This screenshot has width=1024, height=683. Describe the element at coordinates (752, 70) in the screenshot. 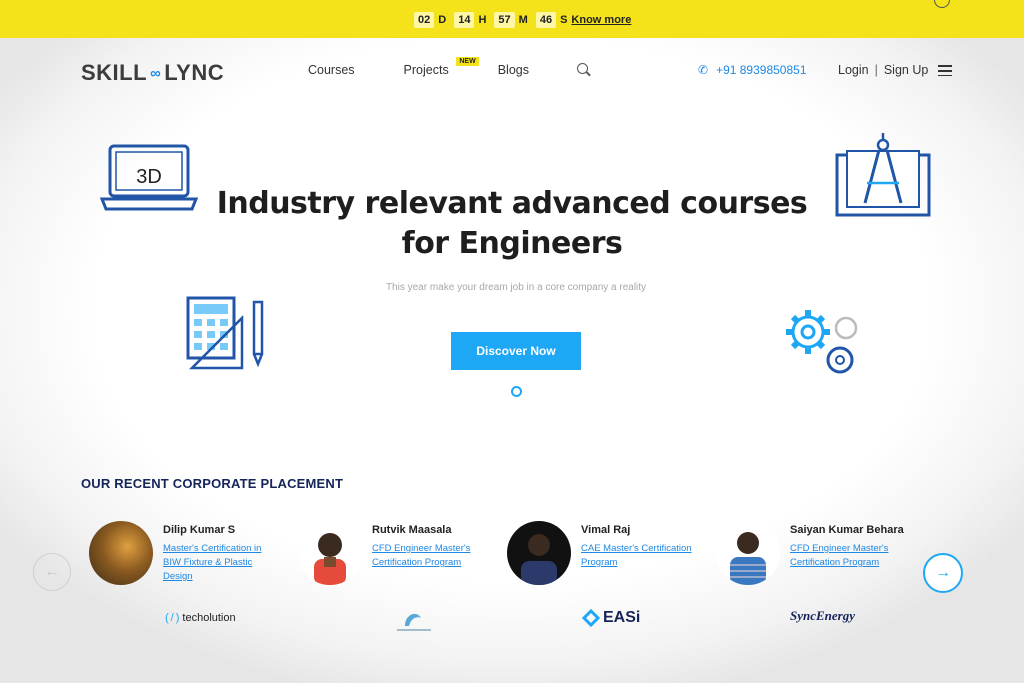

I see `phone-contact: ✆ +91 8939850851` at that location.